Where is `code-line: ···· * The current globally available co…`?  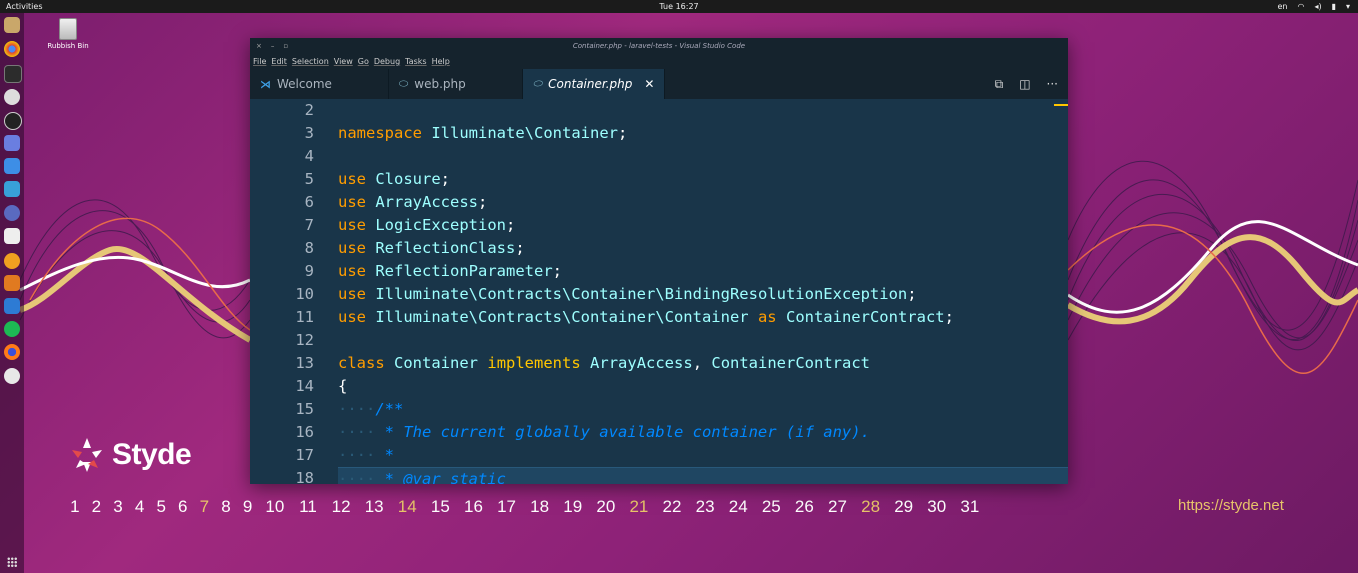 code-line: ···· * The current globally available co… is located at coordinates (703, 432).